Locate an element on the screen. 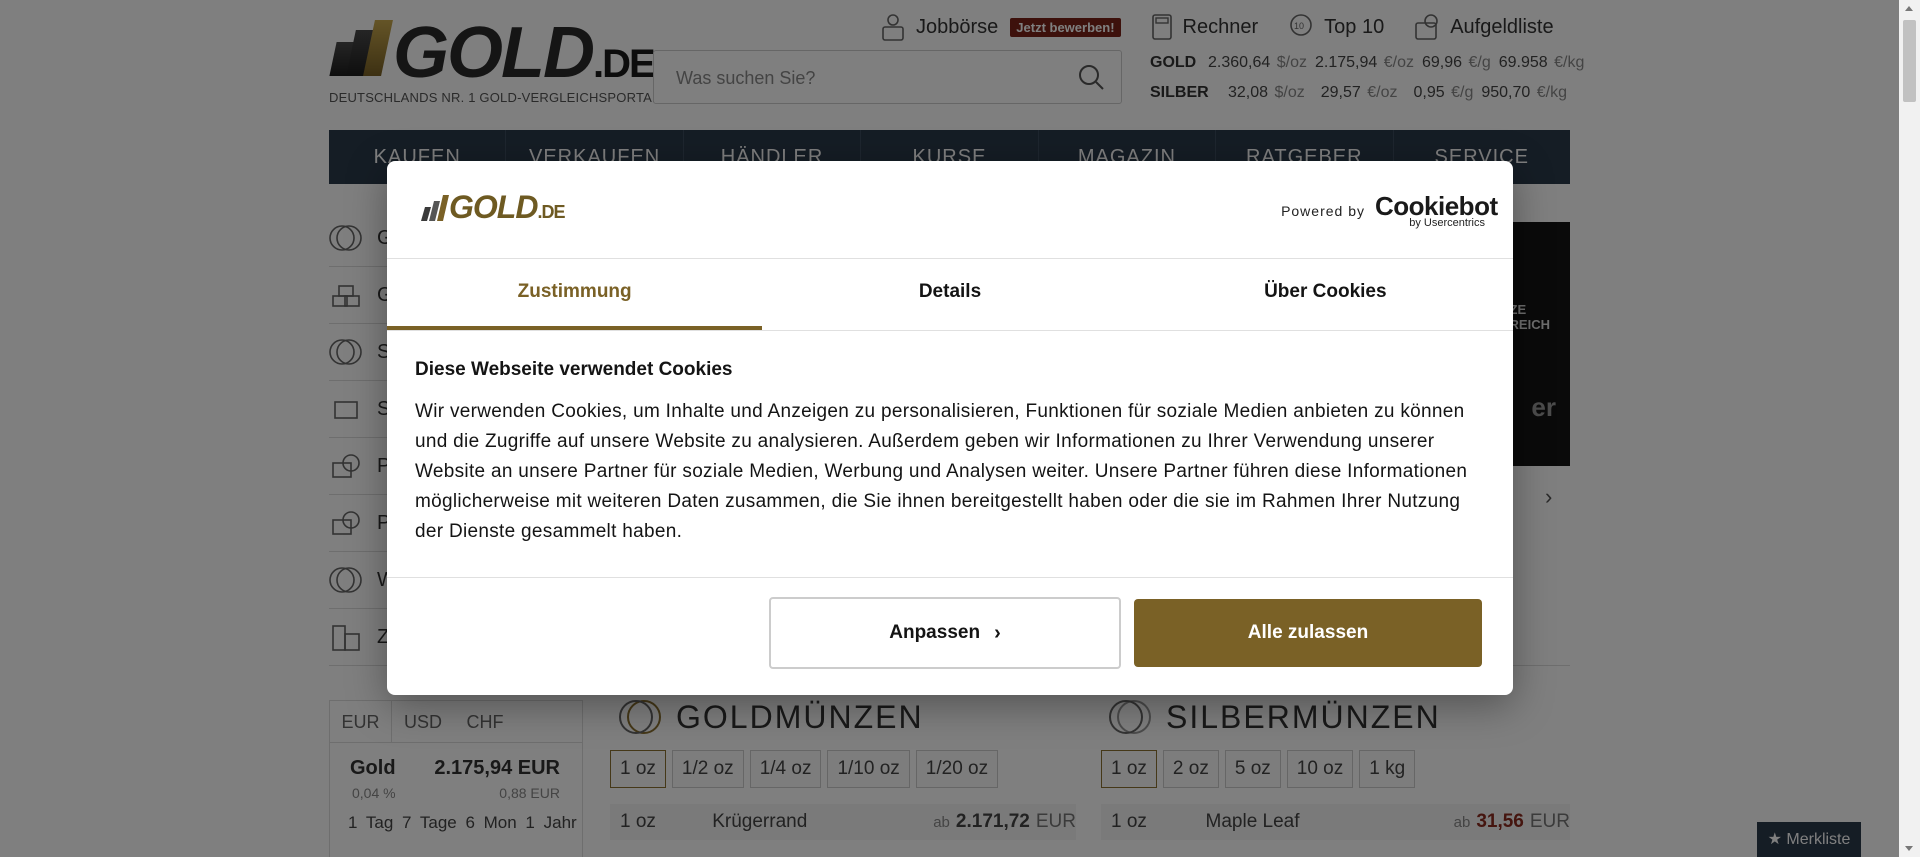  scroll-down-icon is located at coordinates (1909, 848).